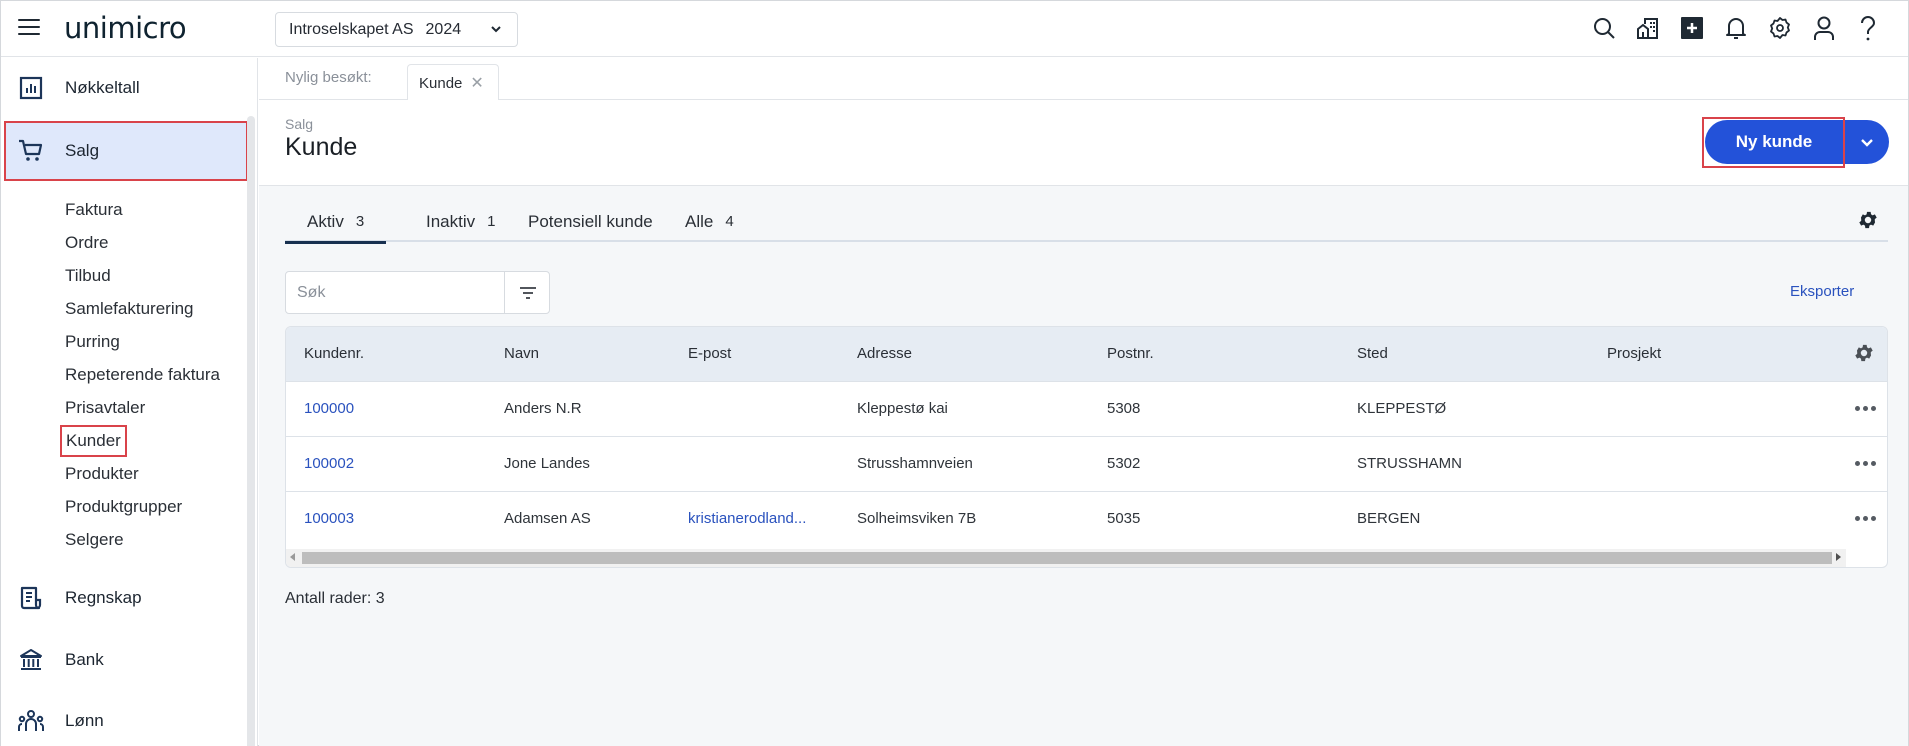 This screenshot has height=746, width=1909. What do you see at coordinates (709, 353) in the screenshot?
I see `column-header-epost: E-post` at bounding box center [709, 353].